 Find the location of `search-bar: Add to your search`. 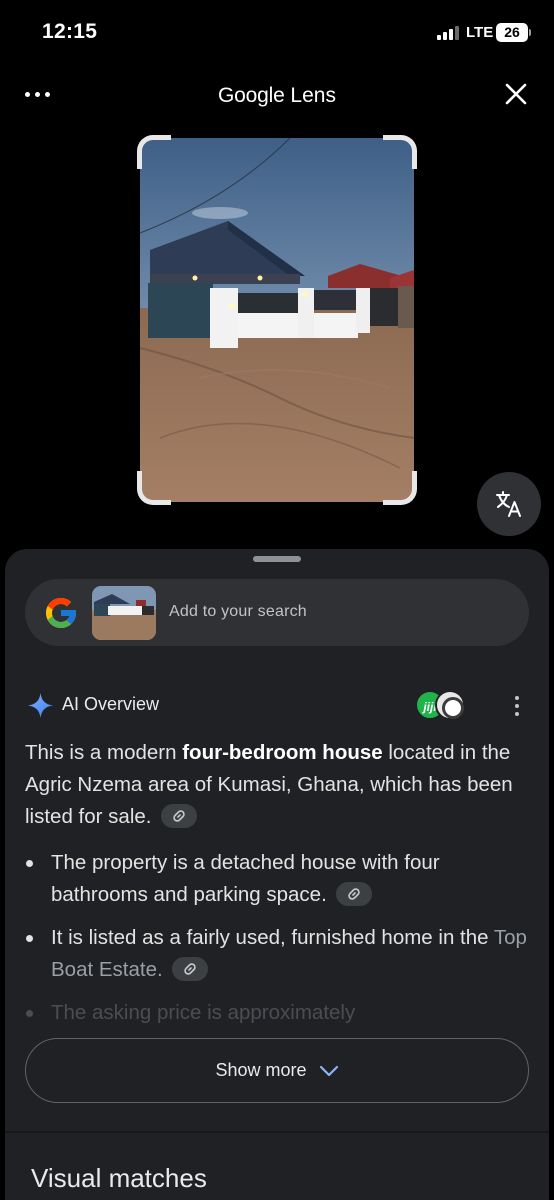

search-bar: Add to your search is located at coordinates (277, 612).